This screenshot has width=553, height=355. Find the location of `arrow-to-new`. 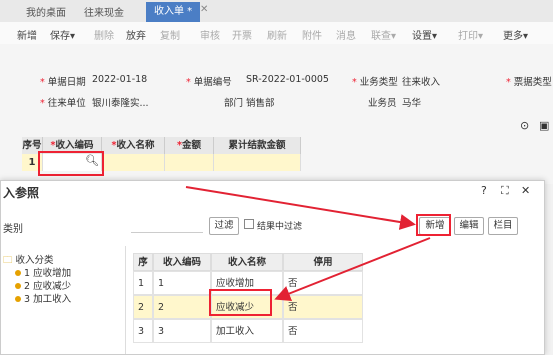

arrow-to-new is located at coordinates (300, 208).